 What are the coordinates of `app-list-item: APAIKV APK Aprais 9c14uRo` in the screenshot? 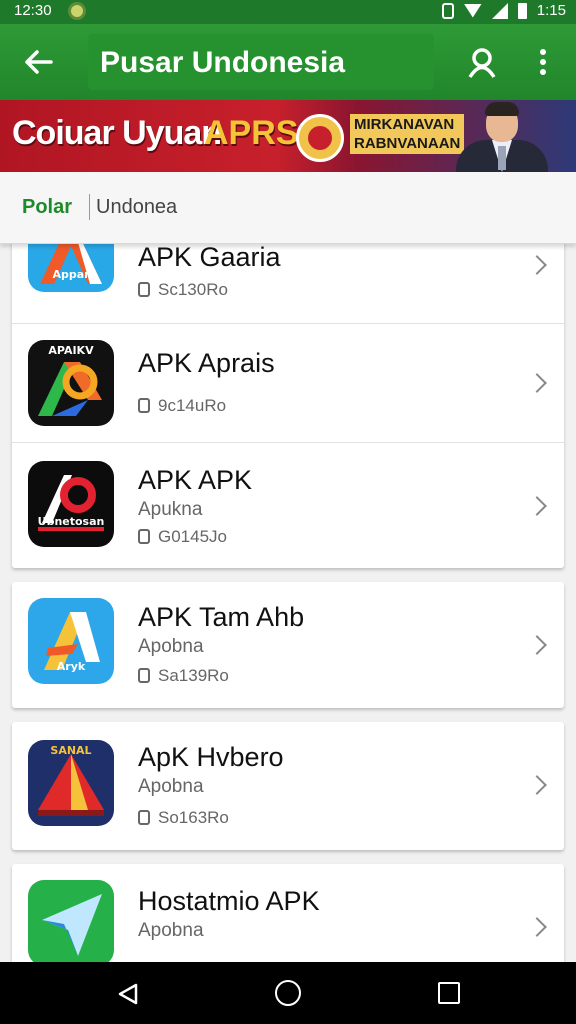 It's located at (288, 383).